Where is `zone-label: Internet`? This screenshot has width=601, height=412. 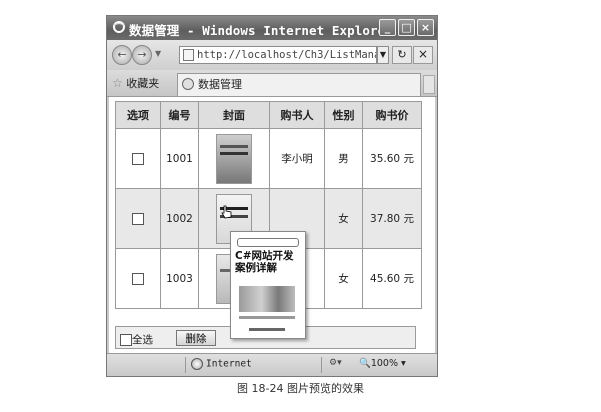 zone-label: Internet is located at coordinates (229, 364).